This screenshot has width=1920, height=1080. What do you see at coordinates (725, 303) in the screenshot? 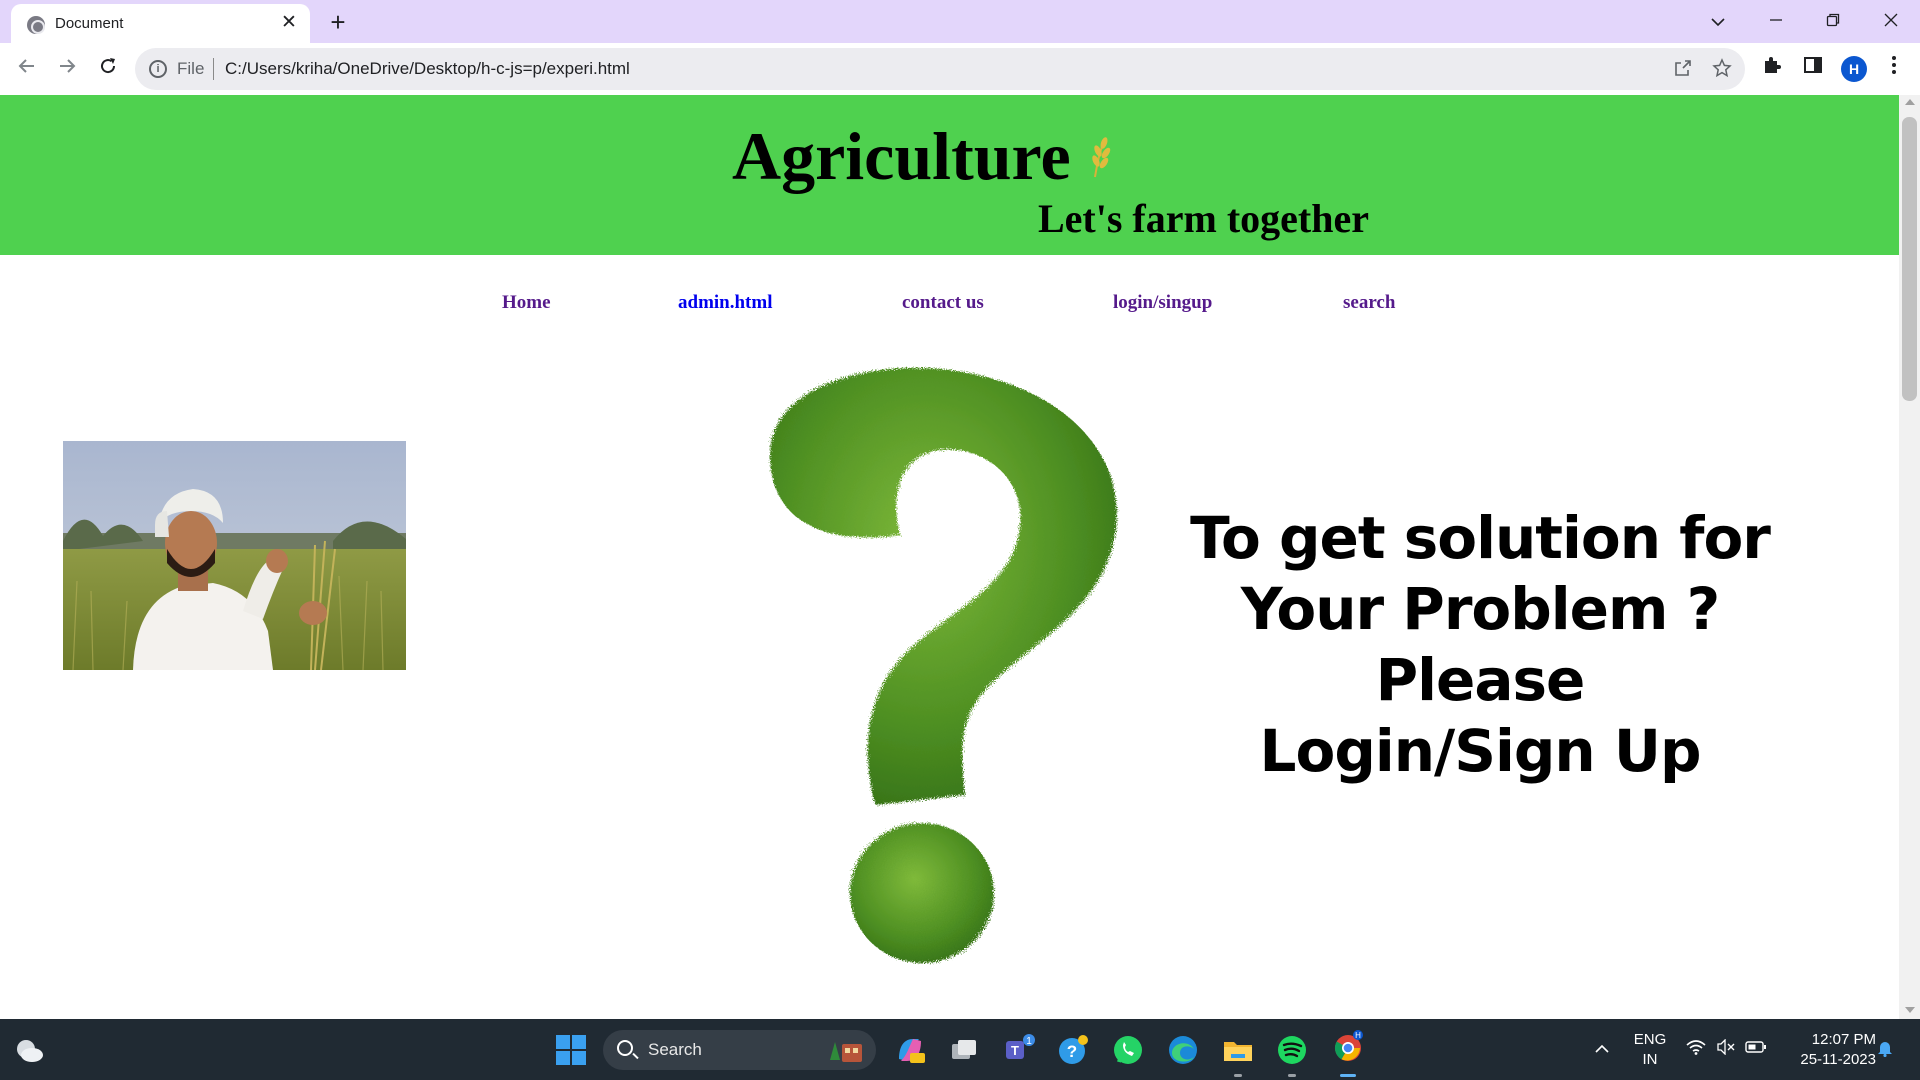
I see `nav-link-admin: admin.html` at bounding box center [725, 303].